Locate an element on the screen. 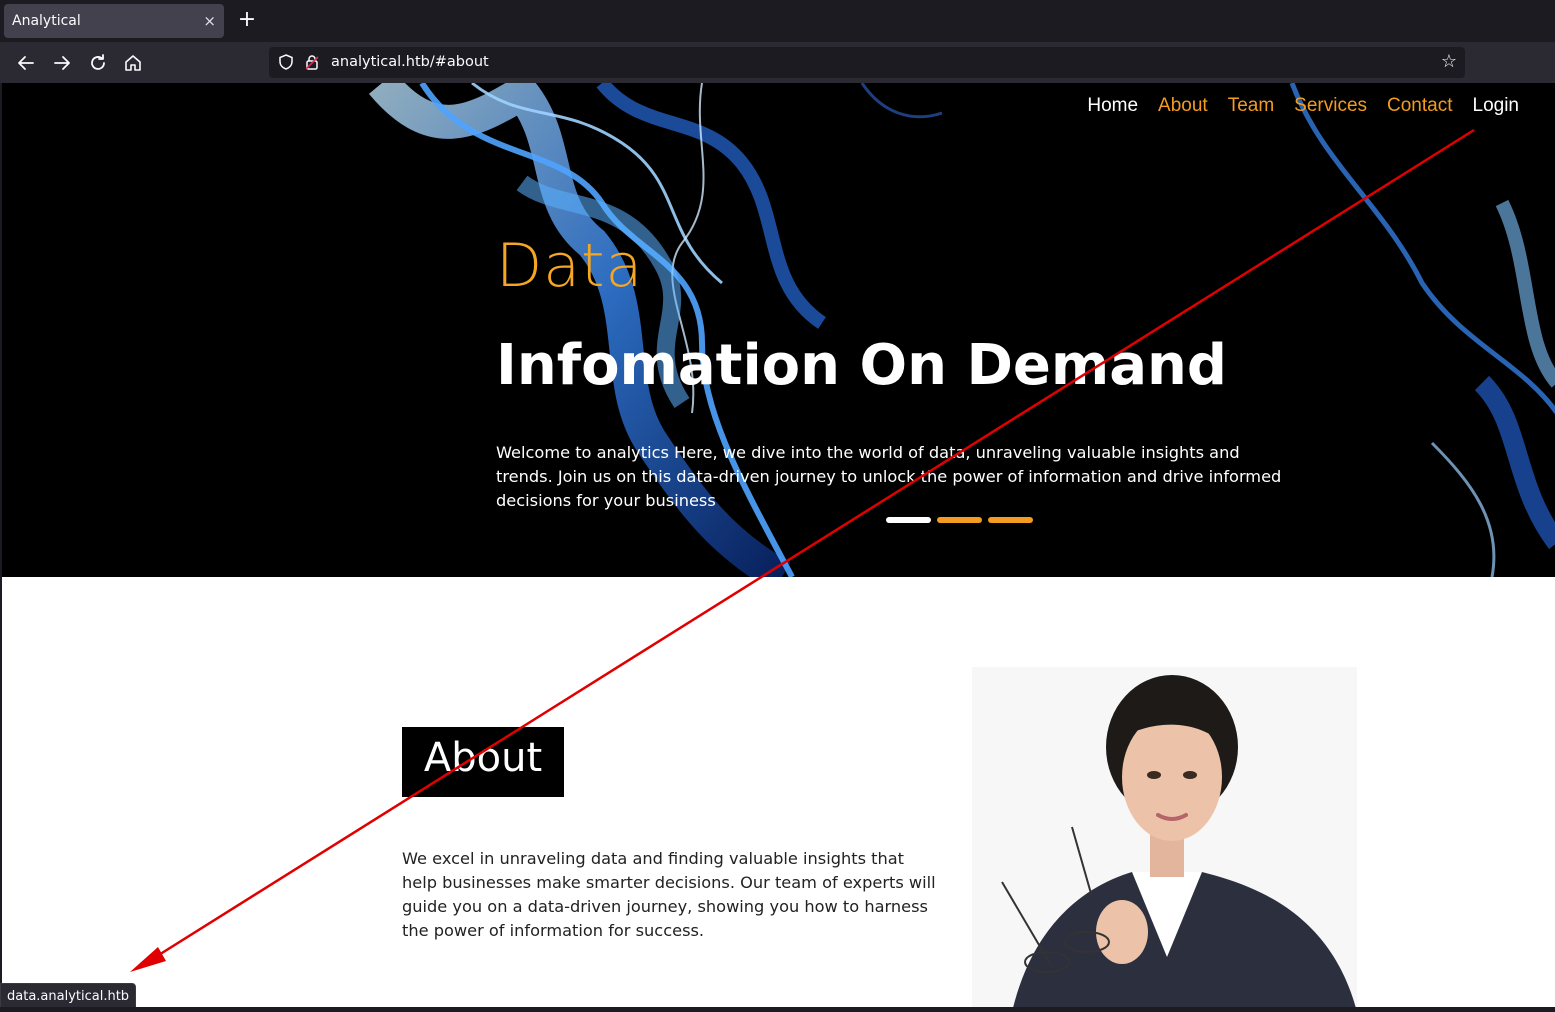 Image resolution: width=1555 pixels, height=1012 pixels. bookmark-star-icon: ☆ is located at coordinates (1449, 62).